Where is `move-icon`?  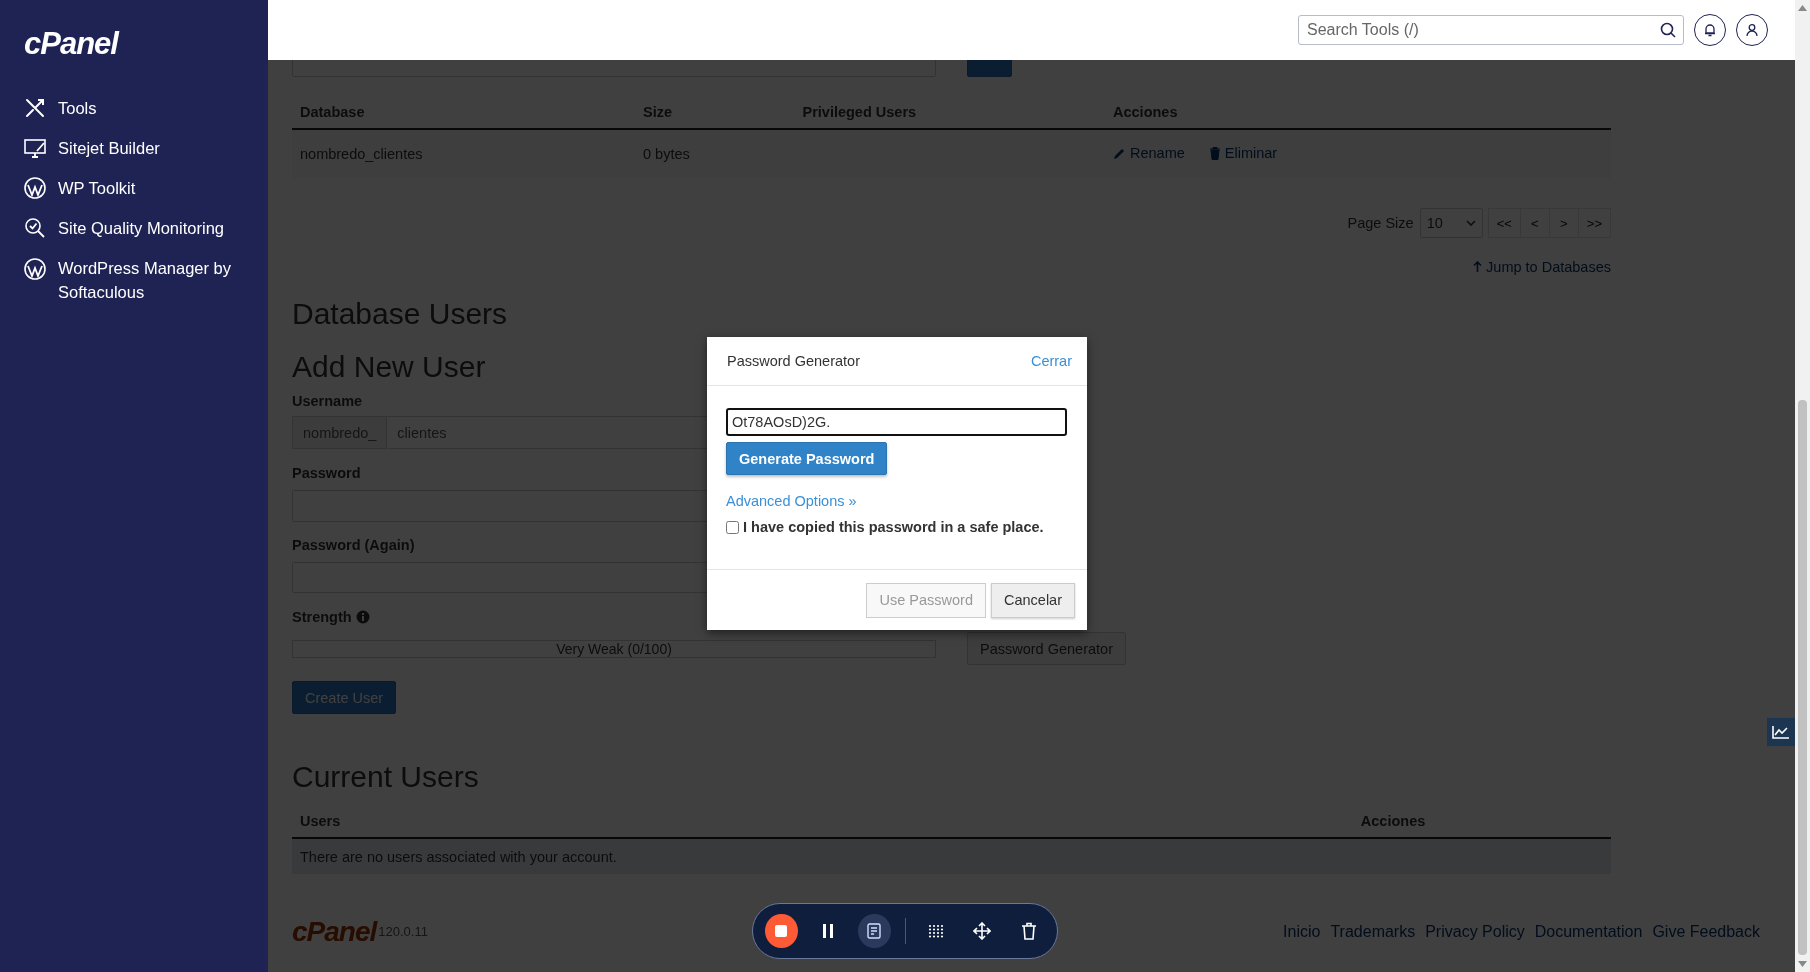 move-icon is located at coordinates (982, 931).